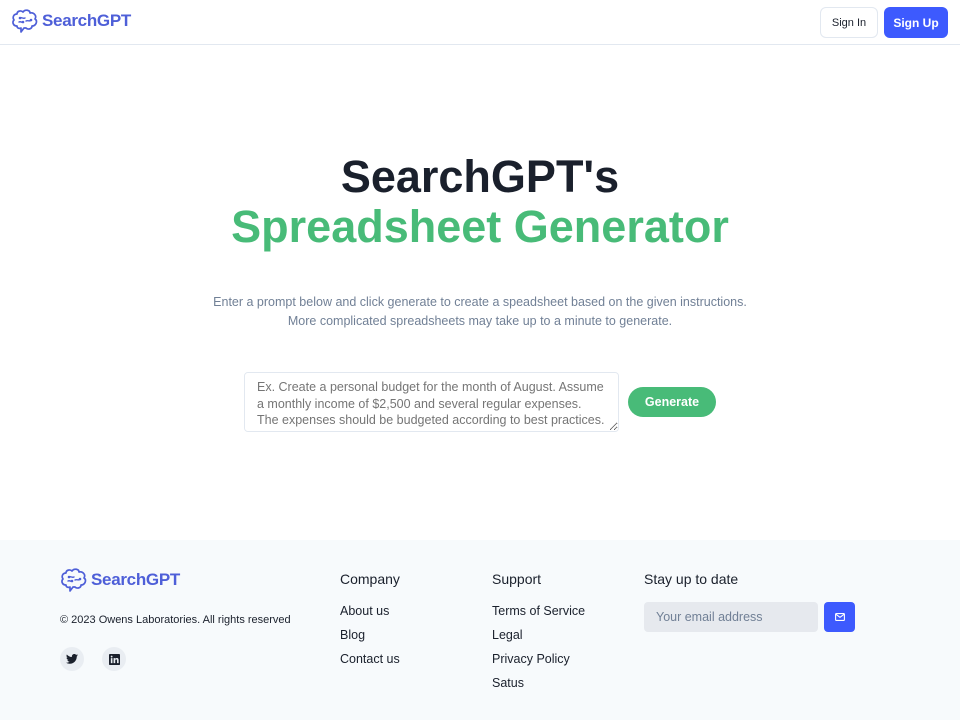  Describe the element at coordinates (531, 659) in the screenshot. I see `footer-link-privacy: Privacy Policy` at that location.